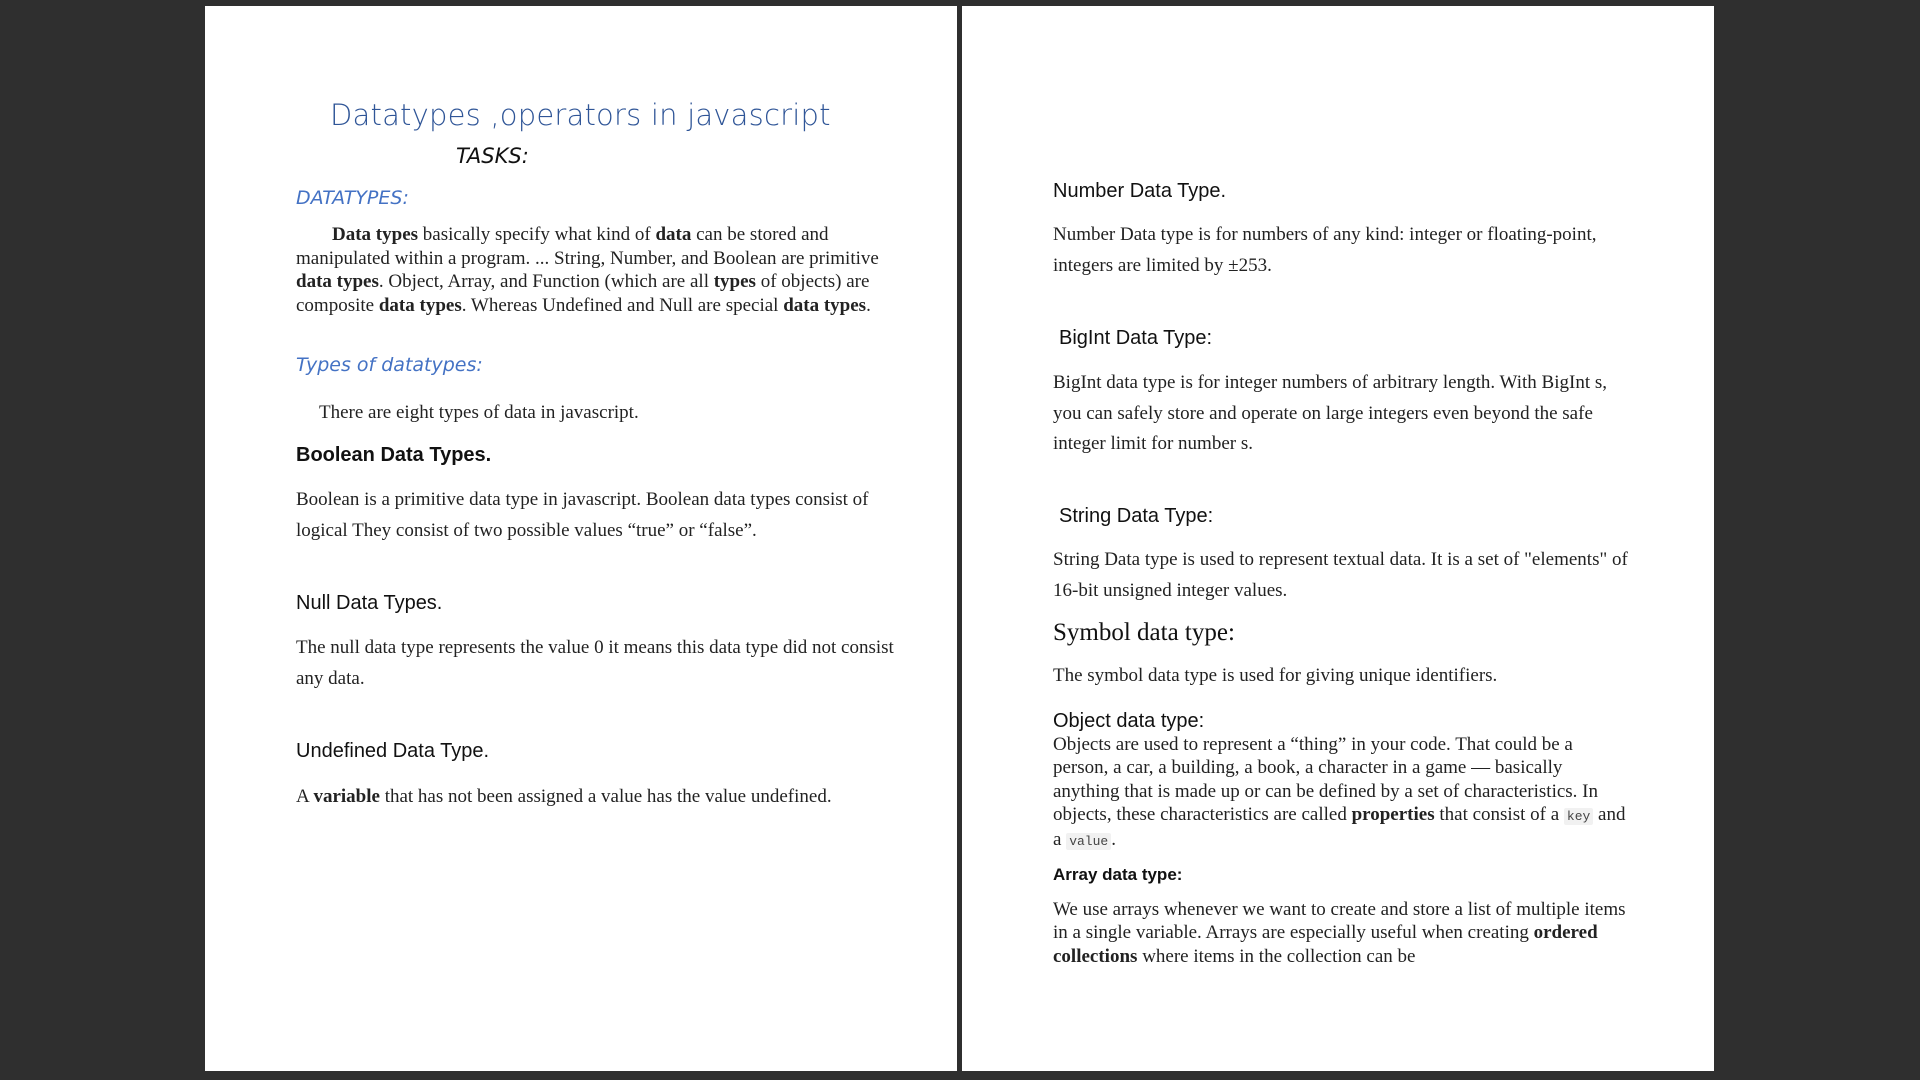  I want to click on symbol-heading: Symbol data type:, so click(1144, 632).